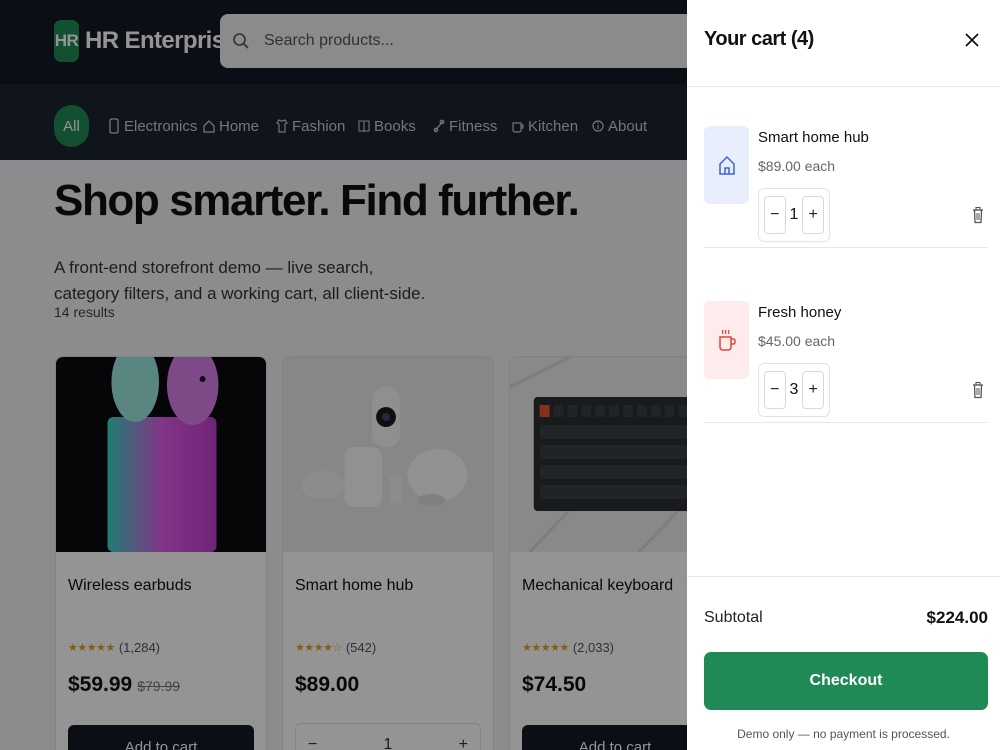 This screenshot has height=750, width=1000. Describe the element at coordinates (797, 341) in the screenshot. I see `cart-item-unit-price: $45.00 each` at that location.